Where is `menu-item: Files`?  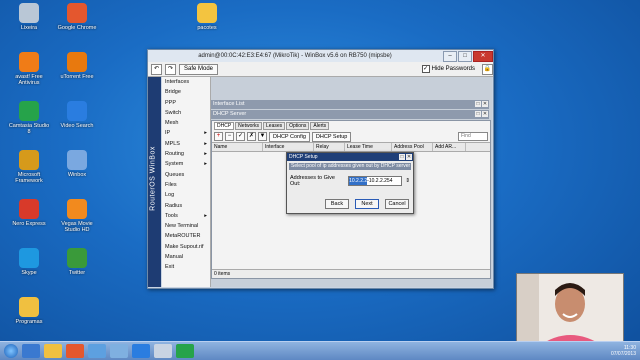 menu-item: Files is located at coordinates (186, 185).